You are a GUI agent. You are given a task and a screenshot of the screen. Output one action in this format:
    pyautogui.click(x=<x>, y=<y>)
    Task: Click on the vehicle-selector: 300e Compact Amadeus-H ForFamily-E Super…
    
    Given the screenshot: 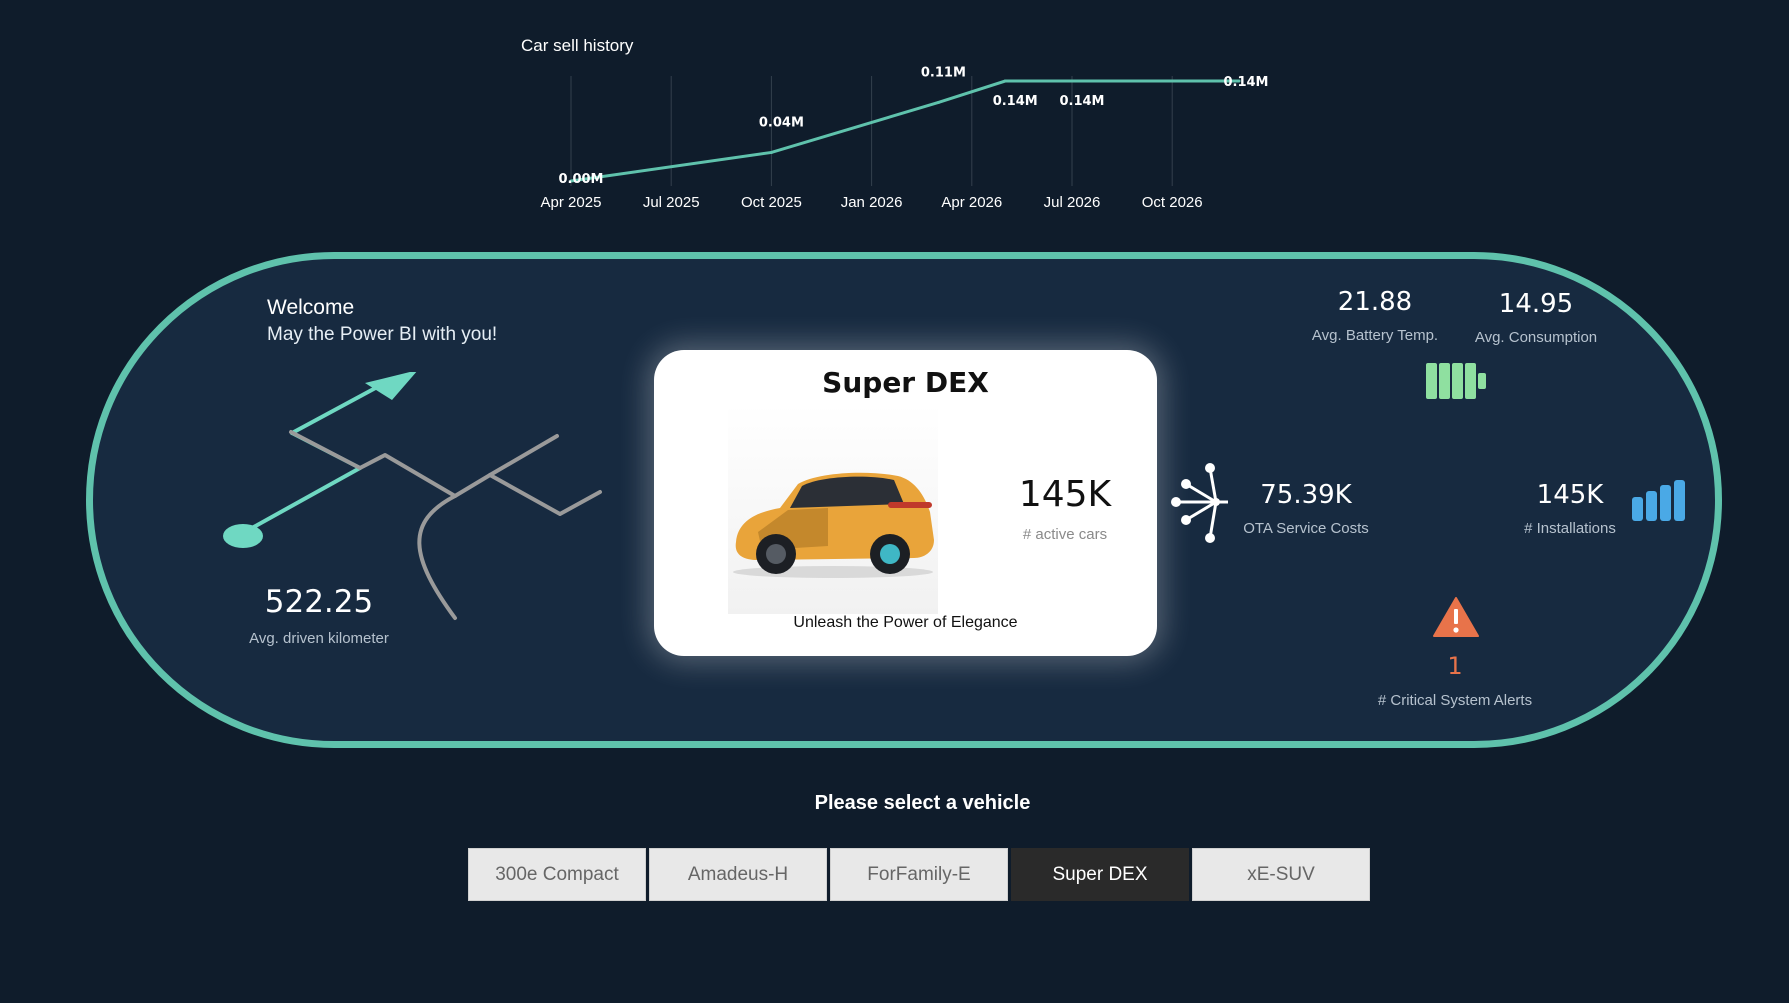 What is the action you would take?
    pyautogui.click(x=919, y=874)
    